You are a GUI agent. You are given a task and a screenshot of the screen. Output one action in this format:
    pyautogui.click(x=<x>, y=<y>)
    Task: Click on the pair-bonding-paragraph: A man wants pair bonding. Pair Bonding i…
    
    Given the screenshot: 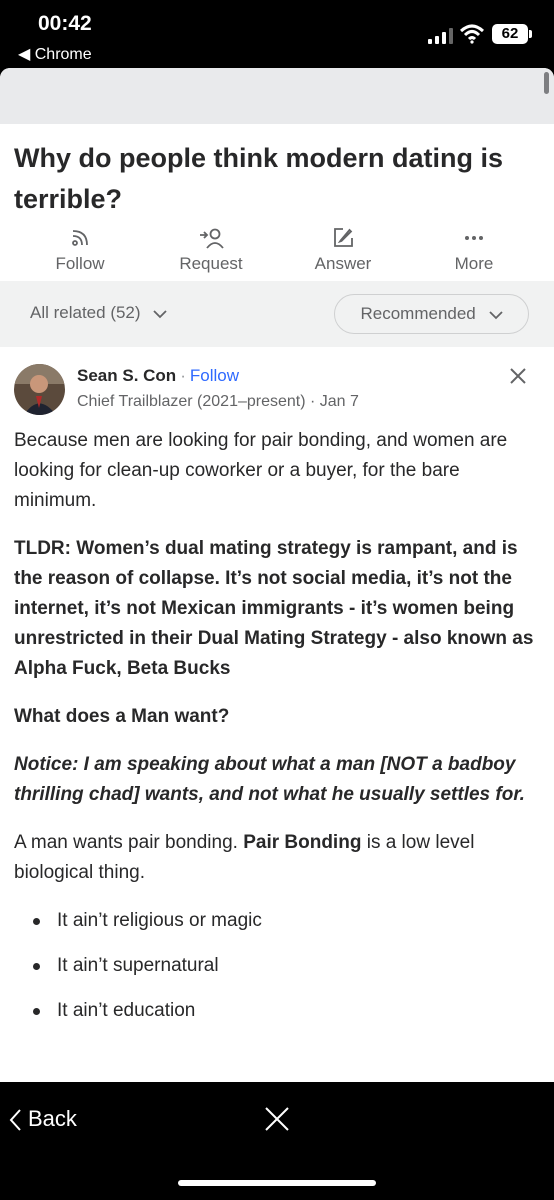 What is the action you would take?
    pyautogui.click(x=278, y=858)
    